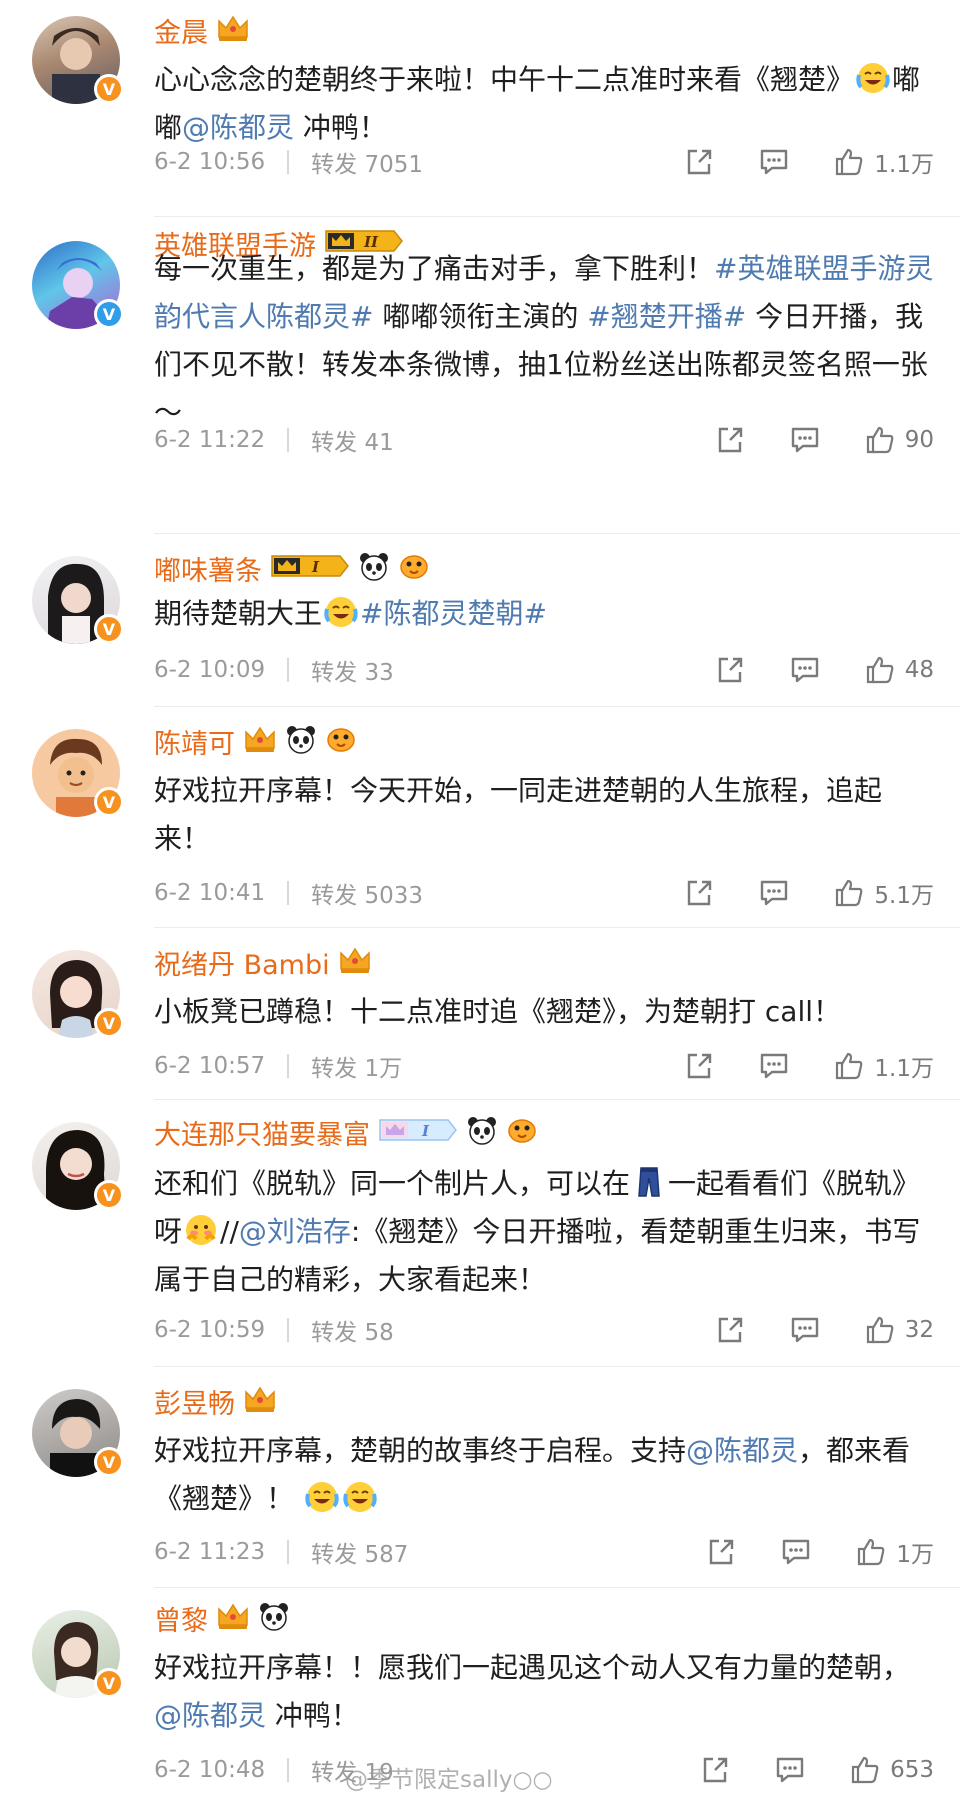  I want to click on post-time: 6-2 11:22, so click(210, 440).